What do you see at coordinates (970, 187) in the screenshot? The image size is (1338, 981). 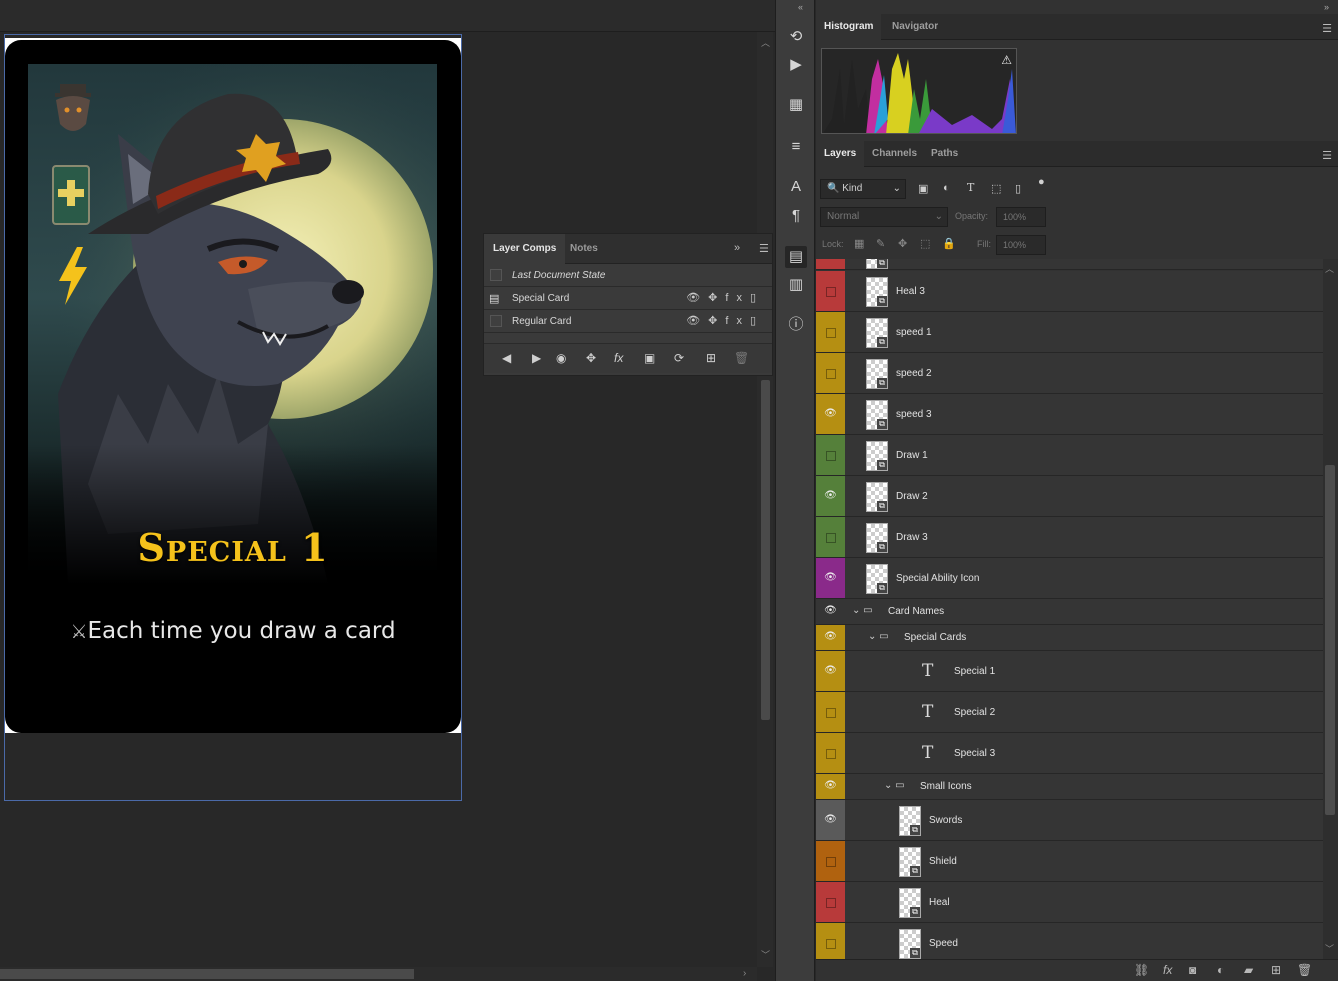 I see `filter-type-icon: T` at bounding box center [970, 187].